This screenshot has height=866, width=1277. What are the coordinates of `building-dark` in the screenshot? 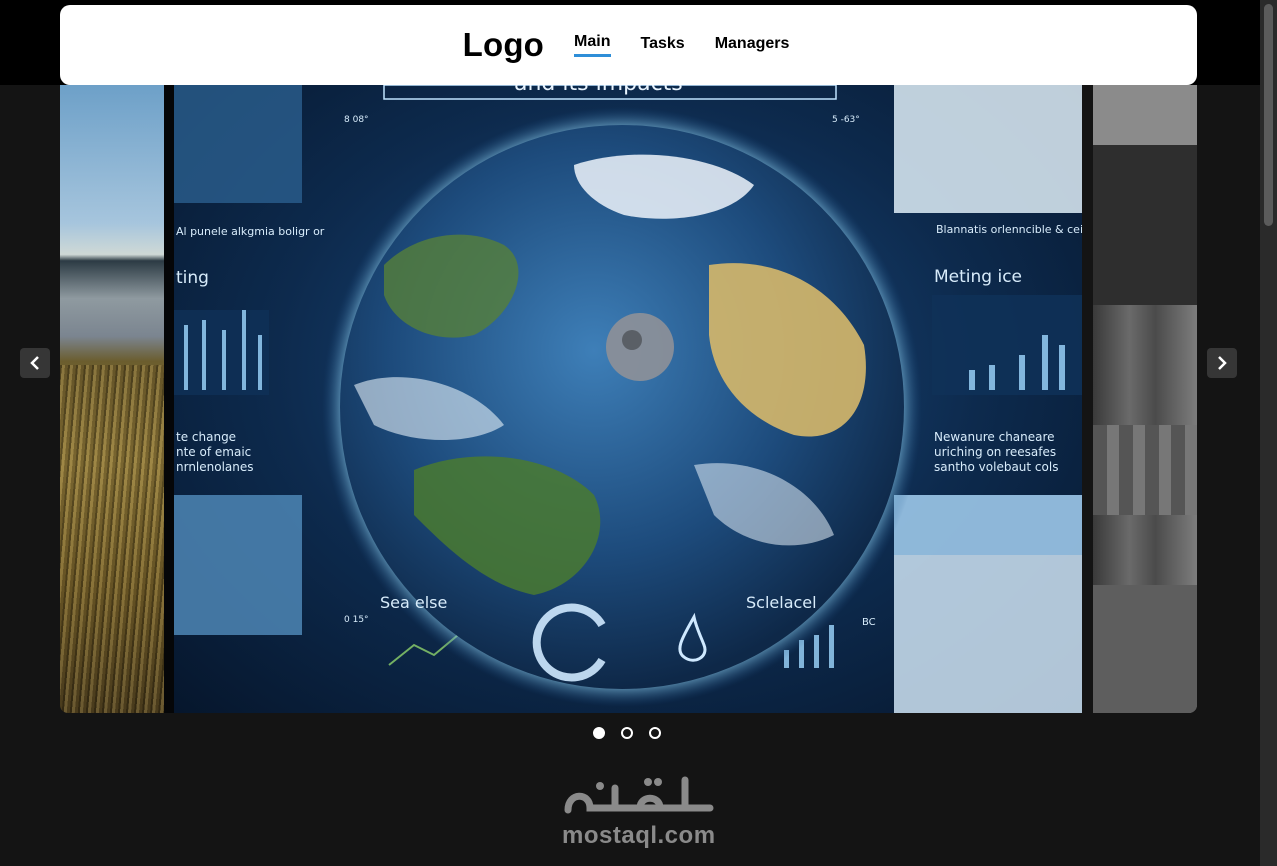 It's located at (1145, 225).